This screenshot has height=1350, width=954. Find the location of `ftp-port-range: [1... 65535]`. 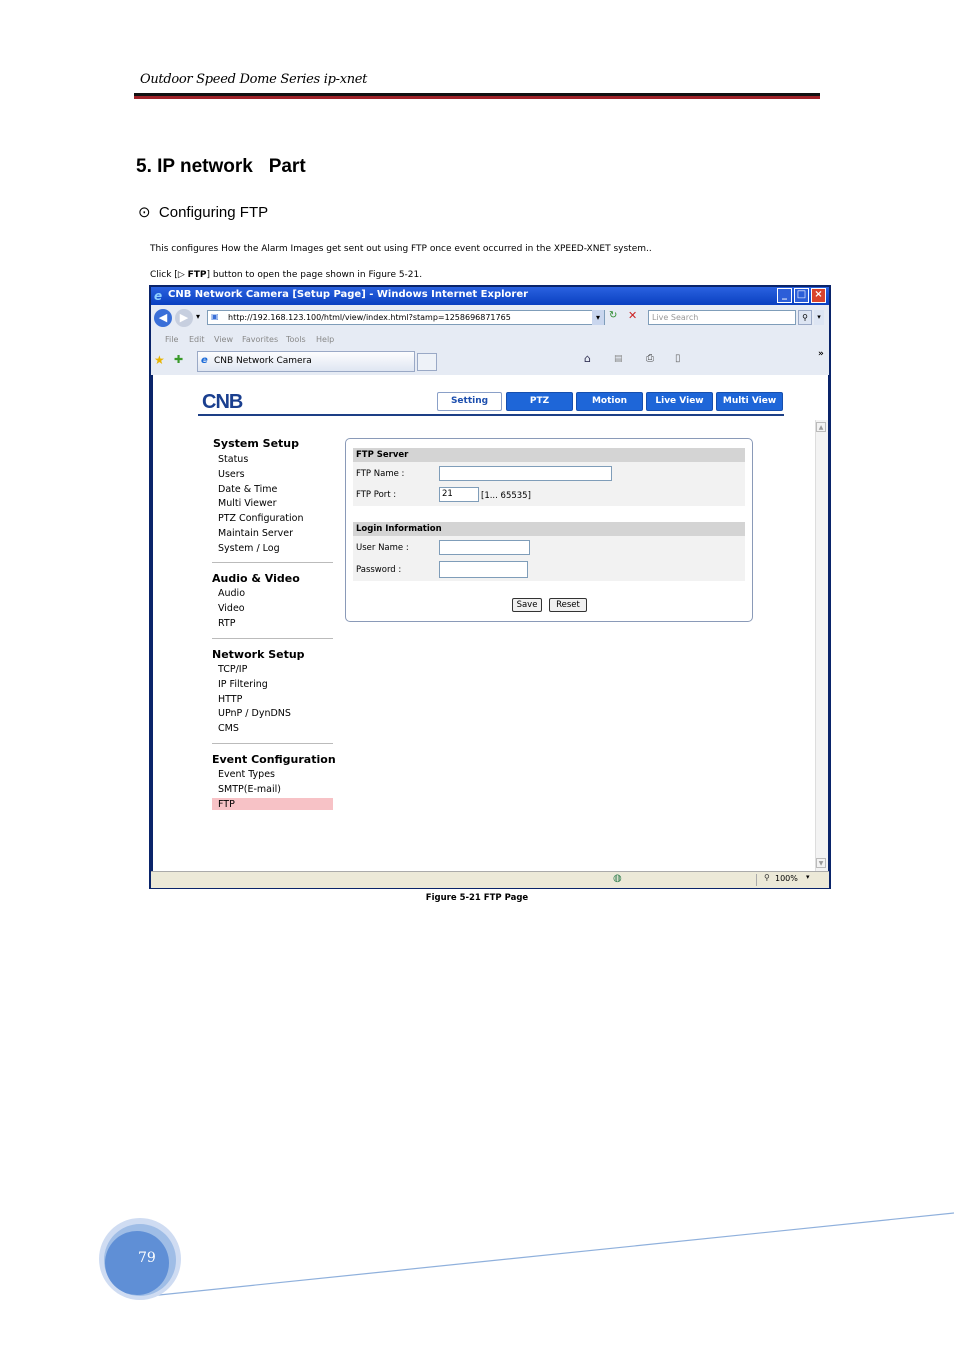

ftp-port-range: [1... 65535] is located at coordinates (506, 496).